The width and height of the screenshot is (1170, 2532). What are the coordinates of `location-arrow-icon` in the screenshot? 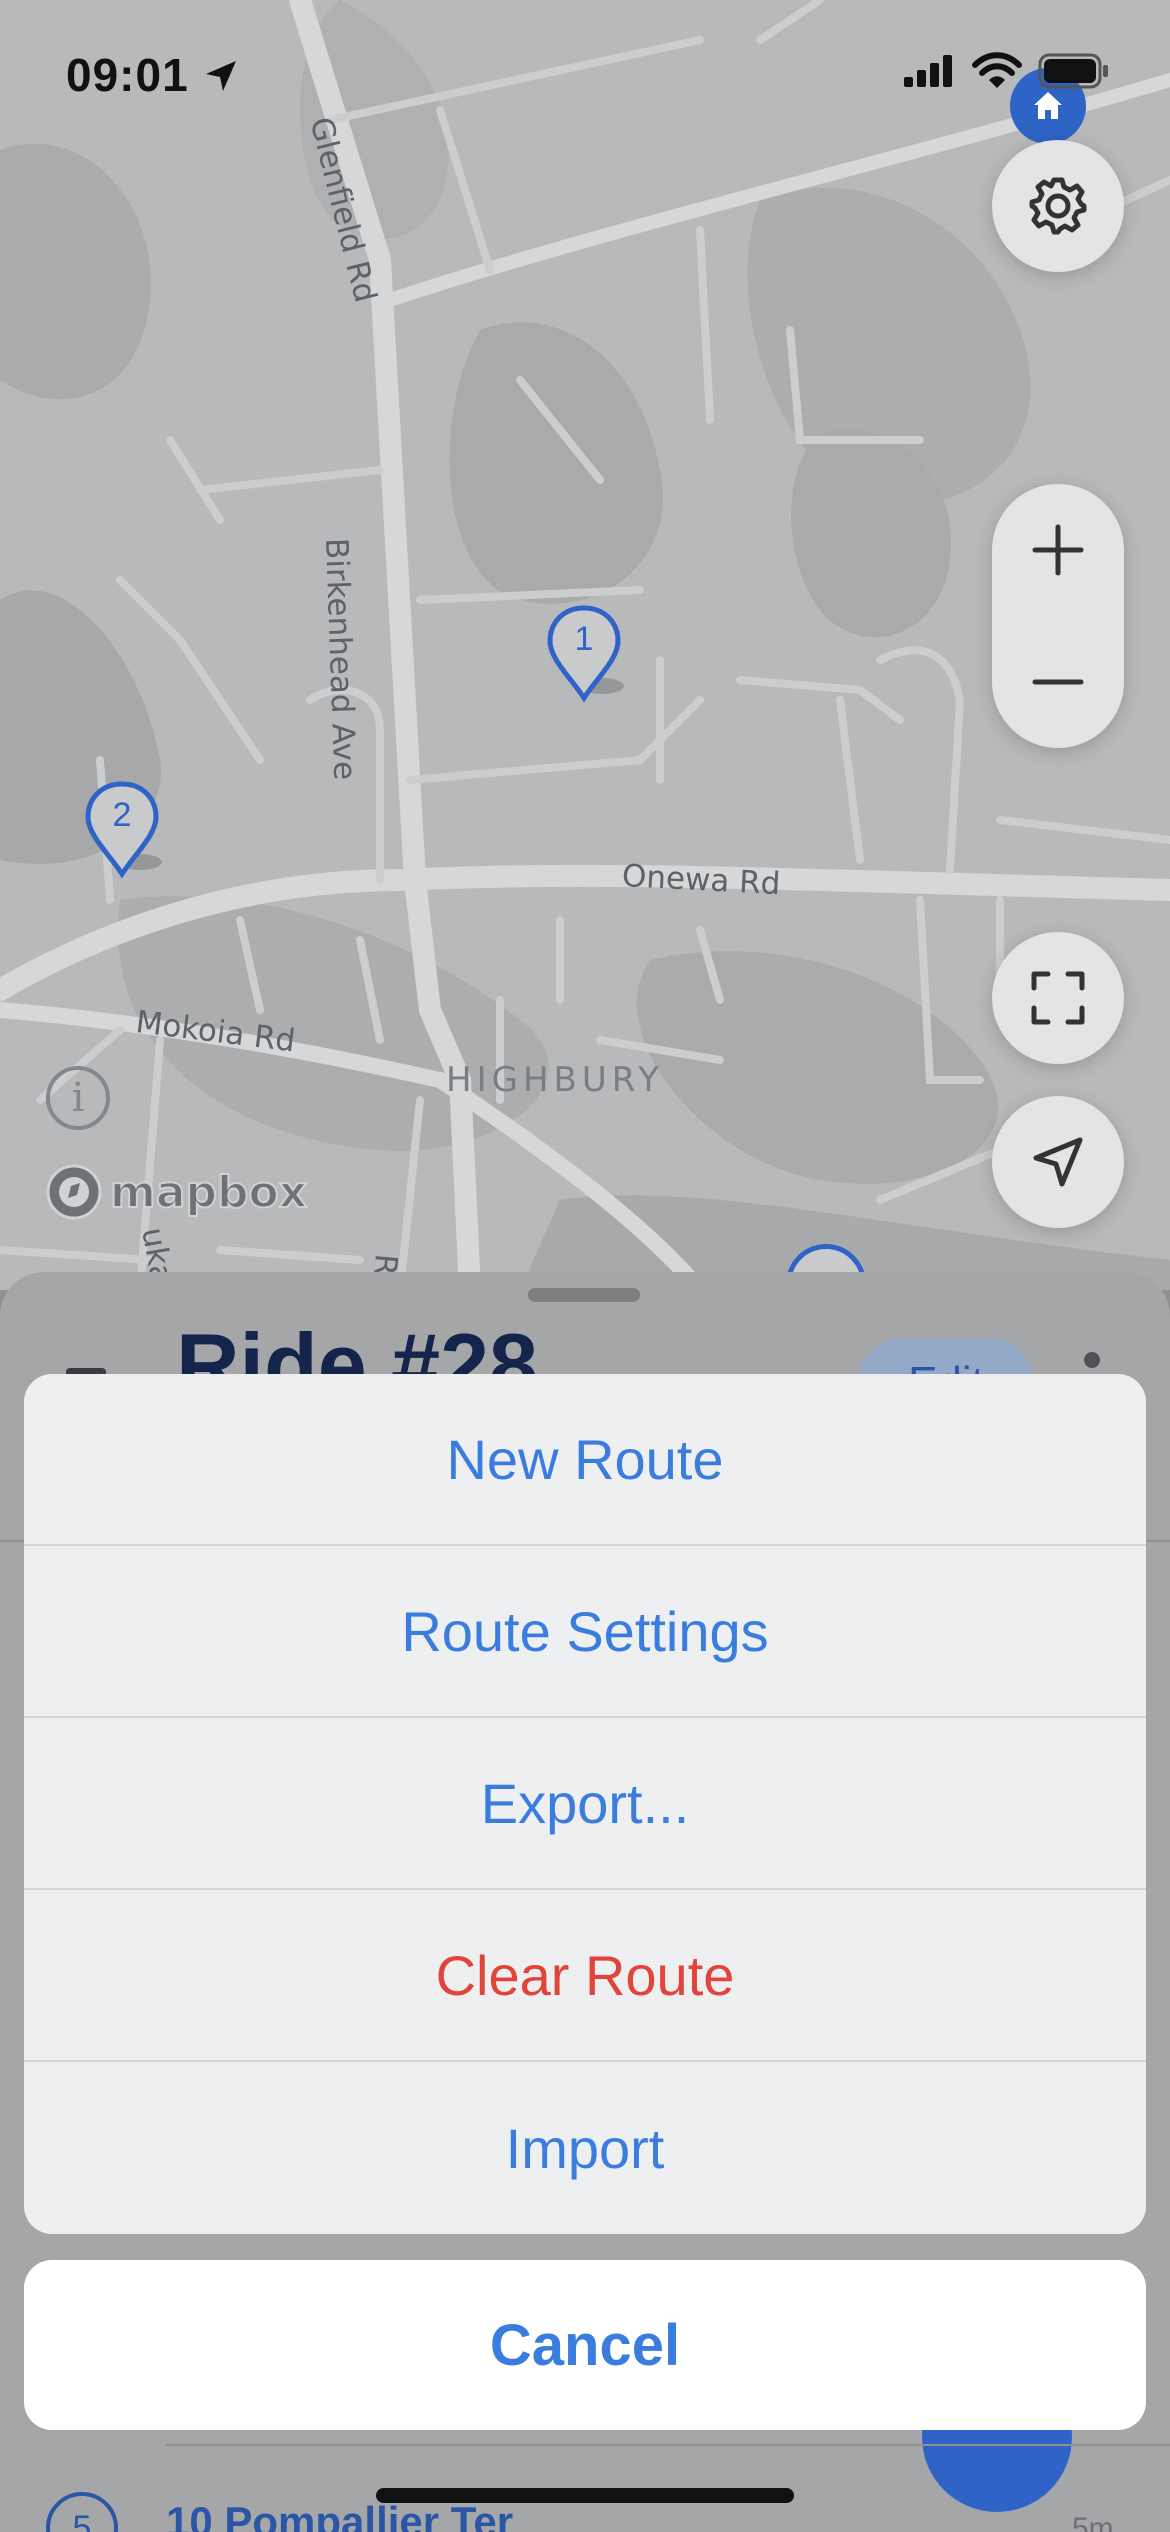 It's located at (1058, 1162).